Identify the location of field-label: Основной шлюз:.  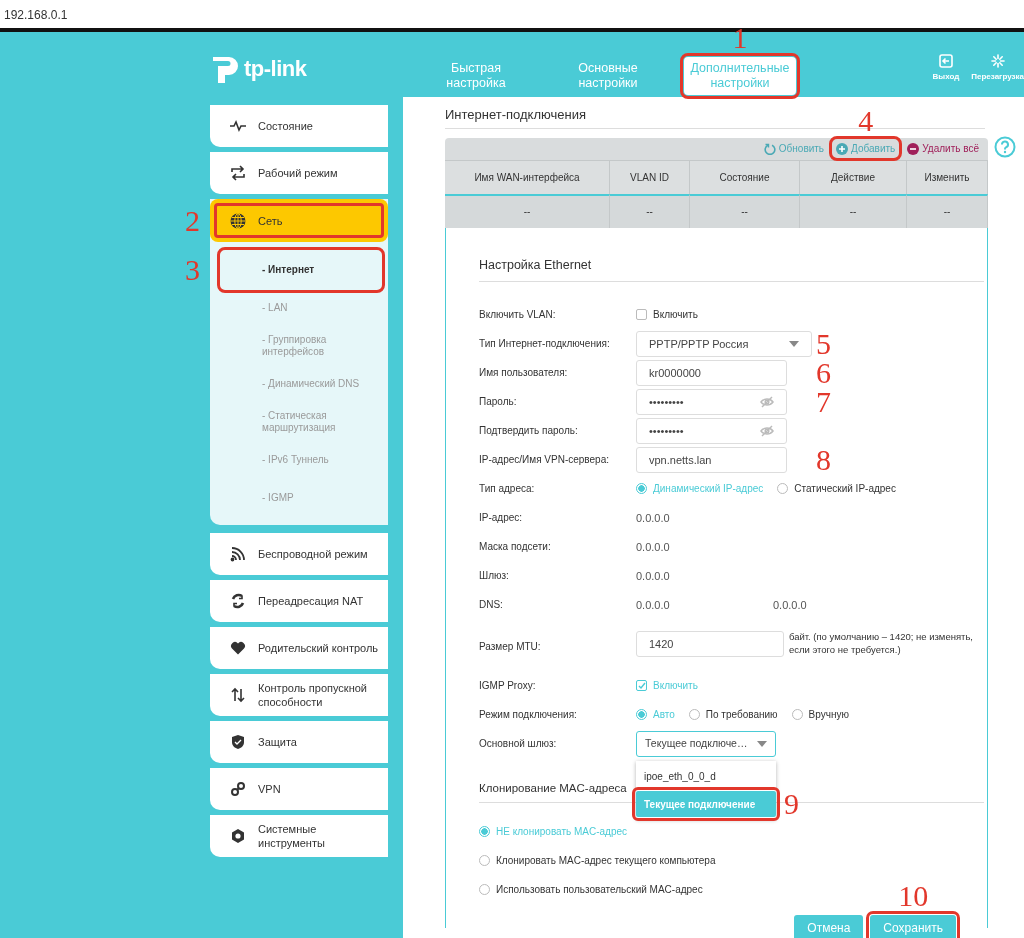
(518, 744).